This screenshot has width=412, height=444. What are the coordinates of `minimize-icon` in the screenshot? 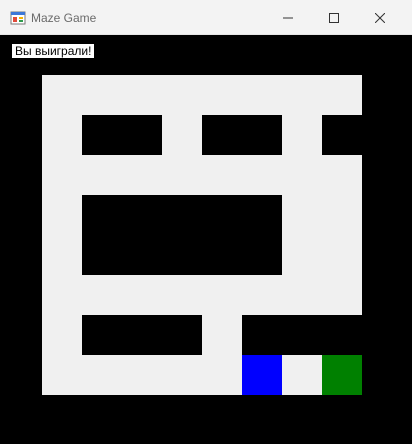 It's located at (288, 17).